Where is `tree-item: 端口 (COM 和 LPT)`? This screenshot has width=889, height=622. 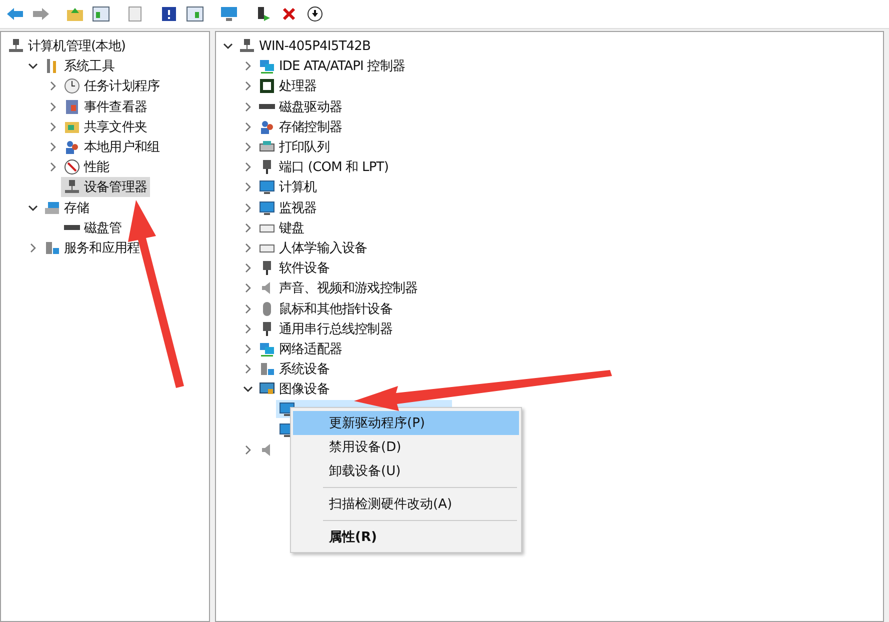 tree-item: 端口 (COM 和 LPT) is located at coordinates (324, 167).